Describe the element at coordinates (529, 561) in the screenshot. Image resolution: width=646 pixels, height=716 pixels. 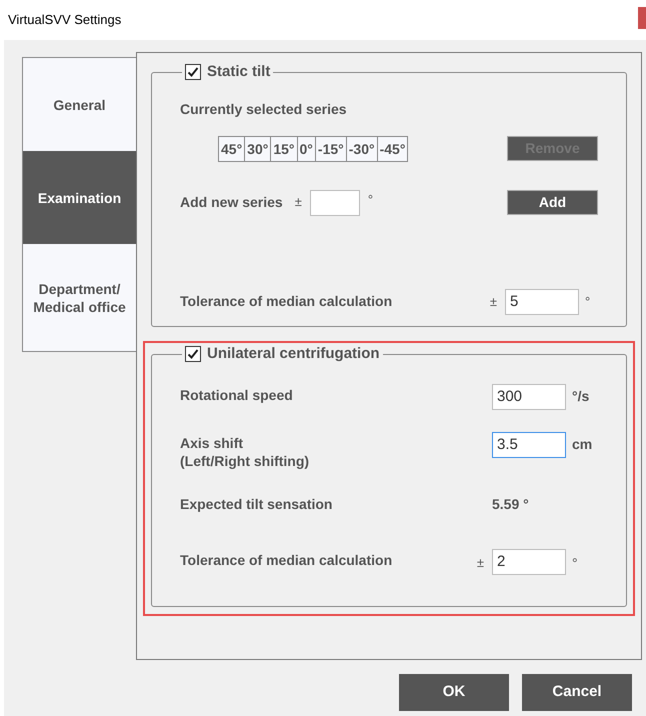
I see `input-field: 2` at that location.